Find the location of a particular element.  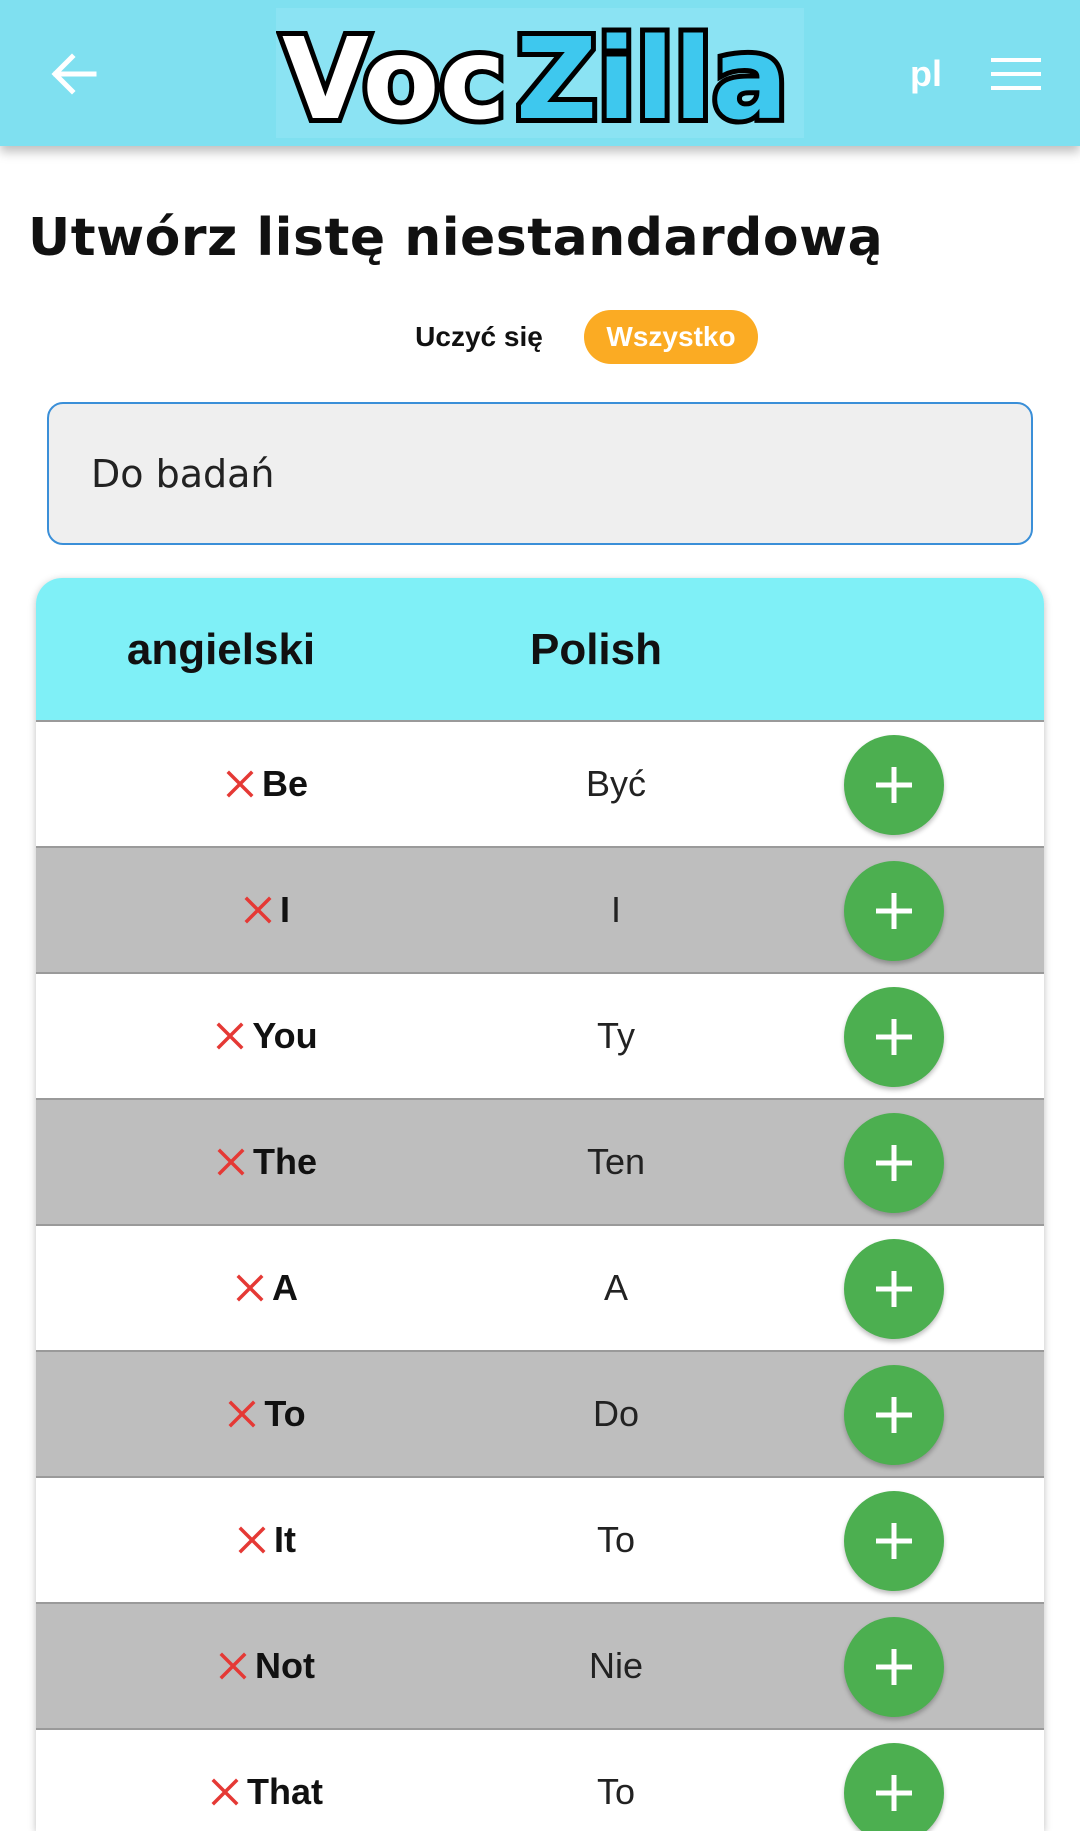

arrow-left-icon is located at coordinates (74, 74).